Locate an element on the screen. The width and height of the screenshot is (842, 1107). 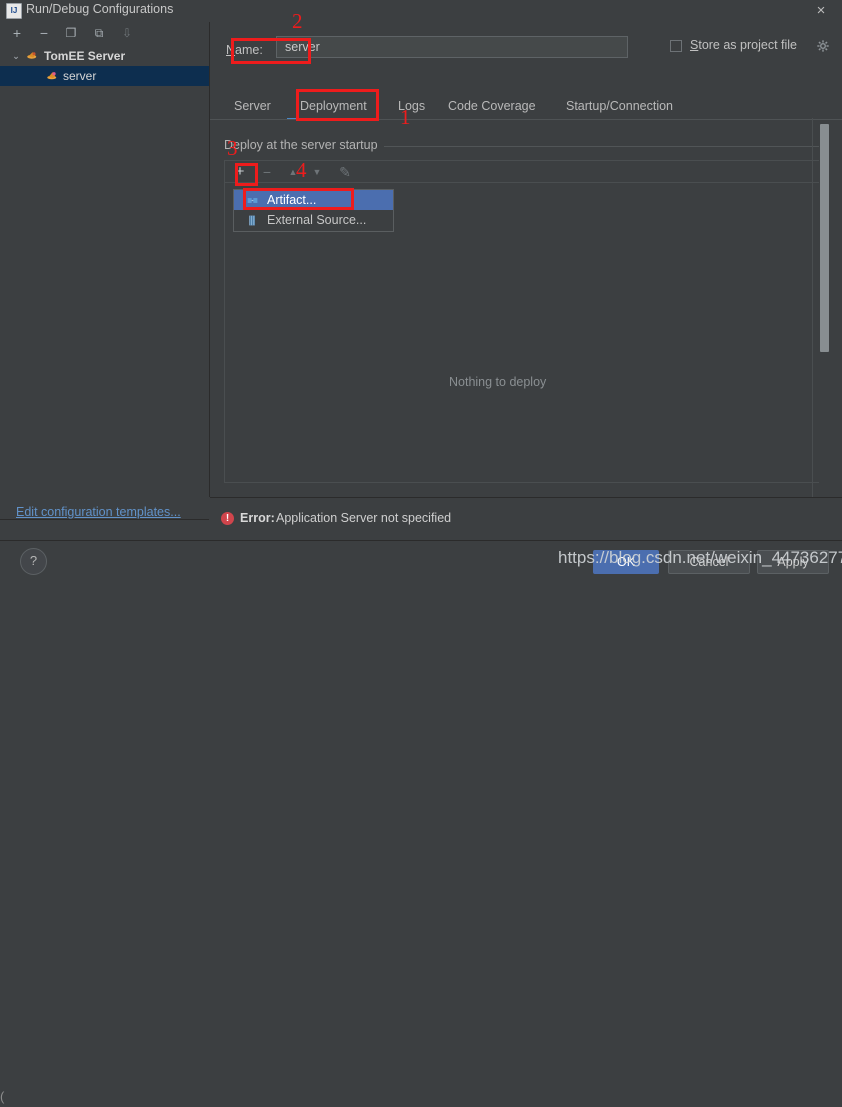
empty-state-message: Nothing to deploy is located at coordinates (498, 382).